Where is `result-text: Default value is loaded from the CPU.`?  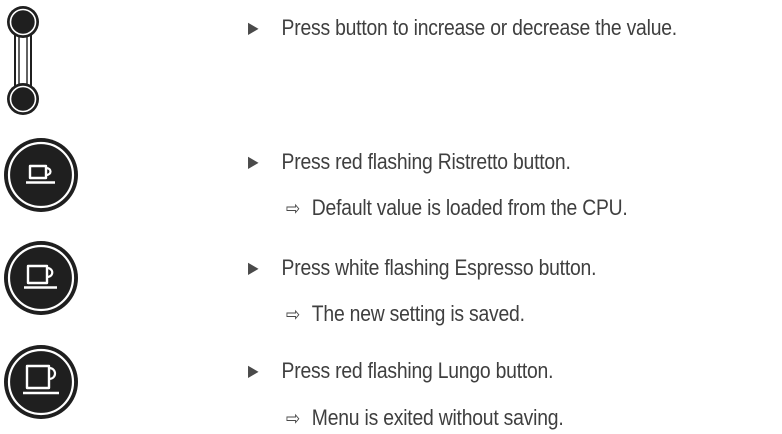 result-text: Default value is loaded from the CPU. is located at coordinates (469, 207).